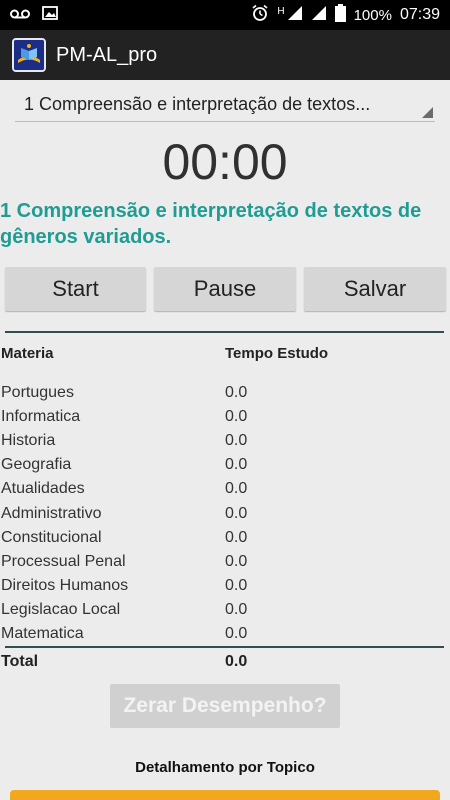 Image resolution: width=450 pixels, height=800 pixels. I want to click on table-row: Historia 0.0, so click(225, 444).